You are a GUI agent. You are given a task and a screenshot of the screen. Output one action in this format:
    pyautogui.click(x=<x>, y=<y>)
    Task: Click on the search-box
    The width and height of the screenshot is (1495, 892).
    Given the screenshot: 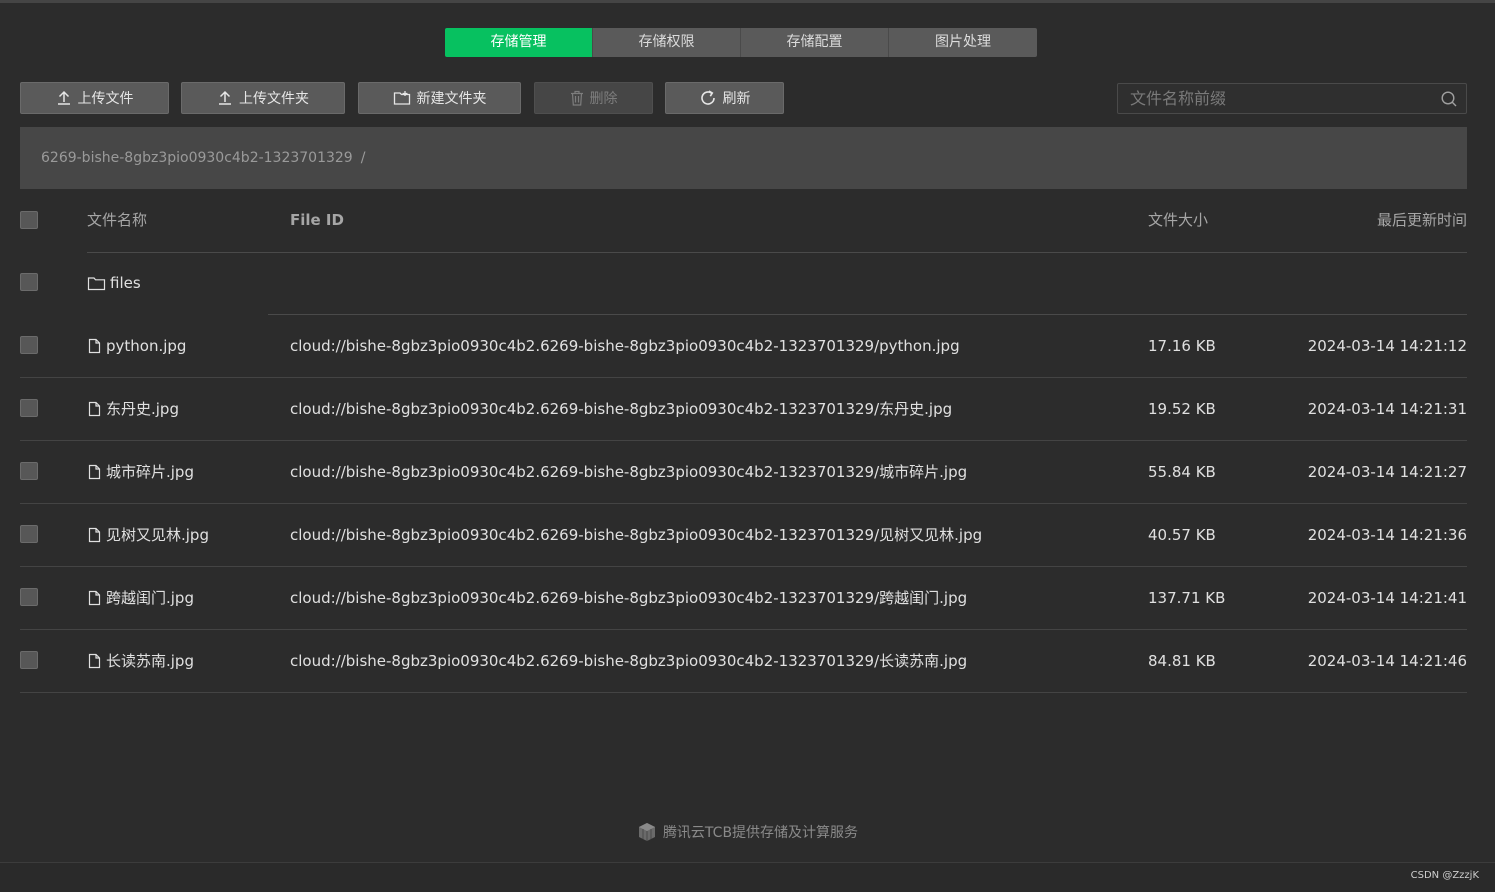 What is the action you would take?
    pyautogui.click(x=1292, y=98)
    